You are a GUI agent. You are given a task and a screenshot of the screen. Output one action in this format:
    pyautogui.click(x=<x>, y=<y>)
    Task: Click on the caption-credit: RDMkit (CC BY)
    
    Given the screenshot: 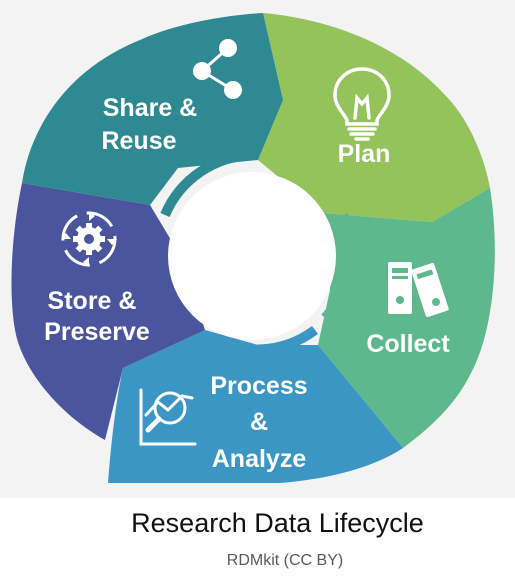 What is the action you would take?
    pyautogui.click(x=285, y=560)
    